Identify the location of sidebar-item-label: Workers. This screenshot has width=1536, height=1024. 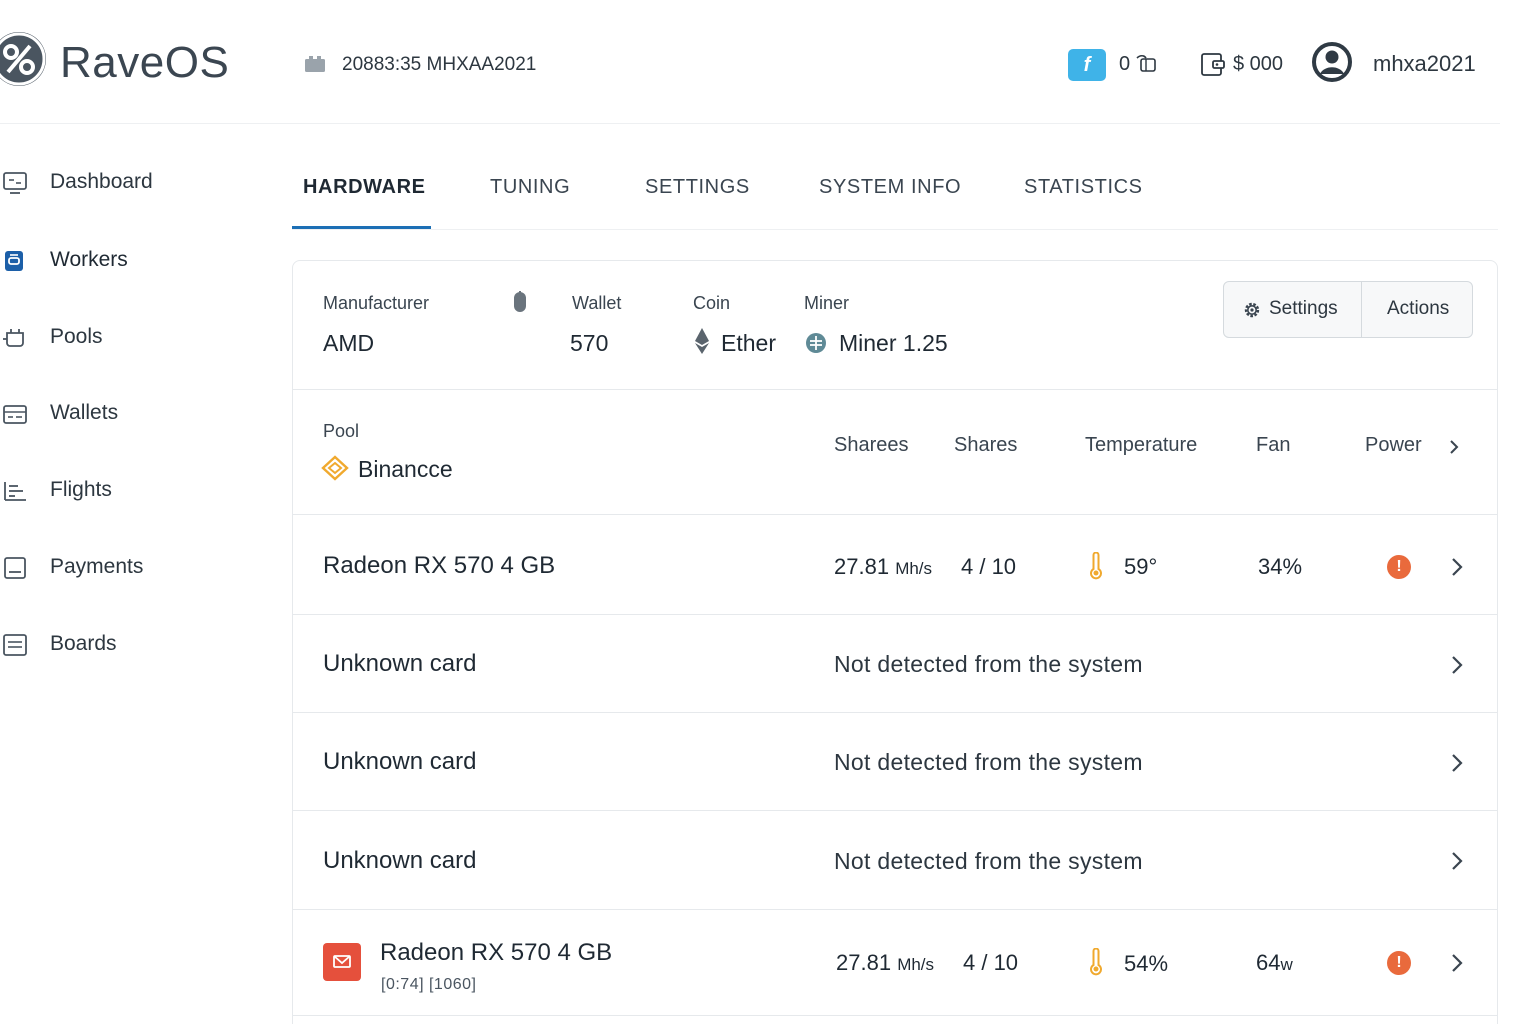
(89, 259).